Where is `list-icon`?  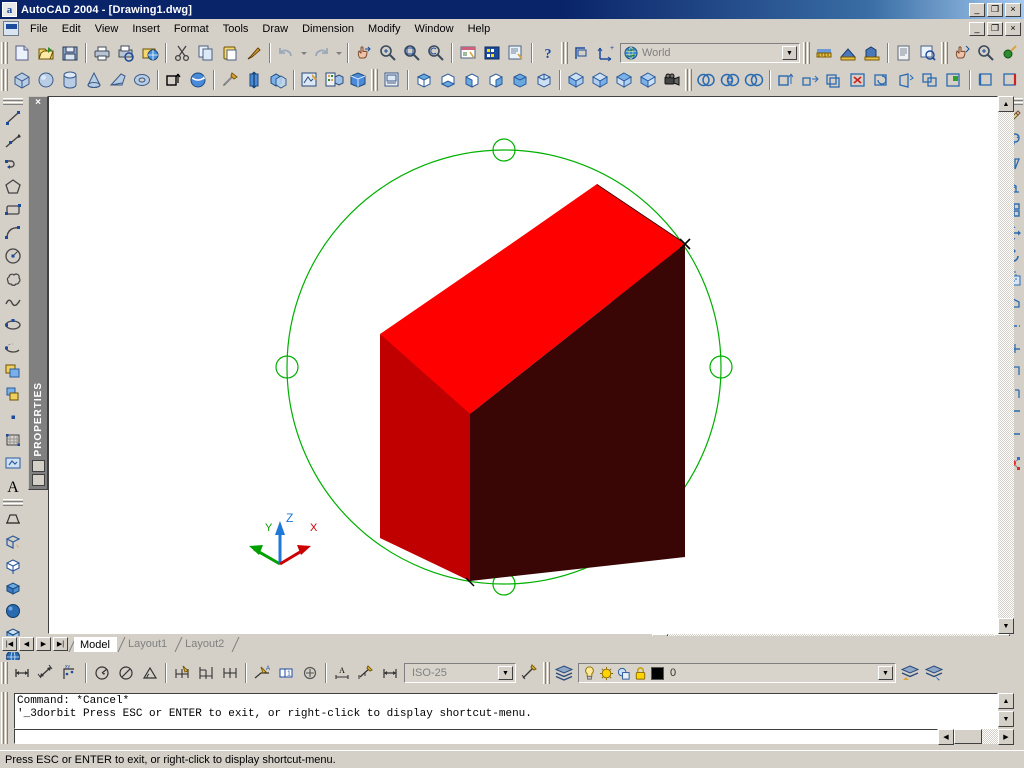
list-icon is located at coordinates (904, 53).